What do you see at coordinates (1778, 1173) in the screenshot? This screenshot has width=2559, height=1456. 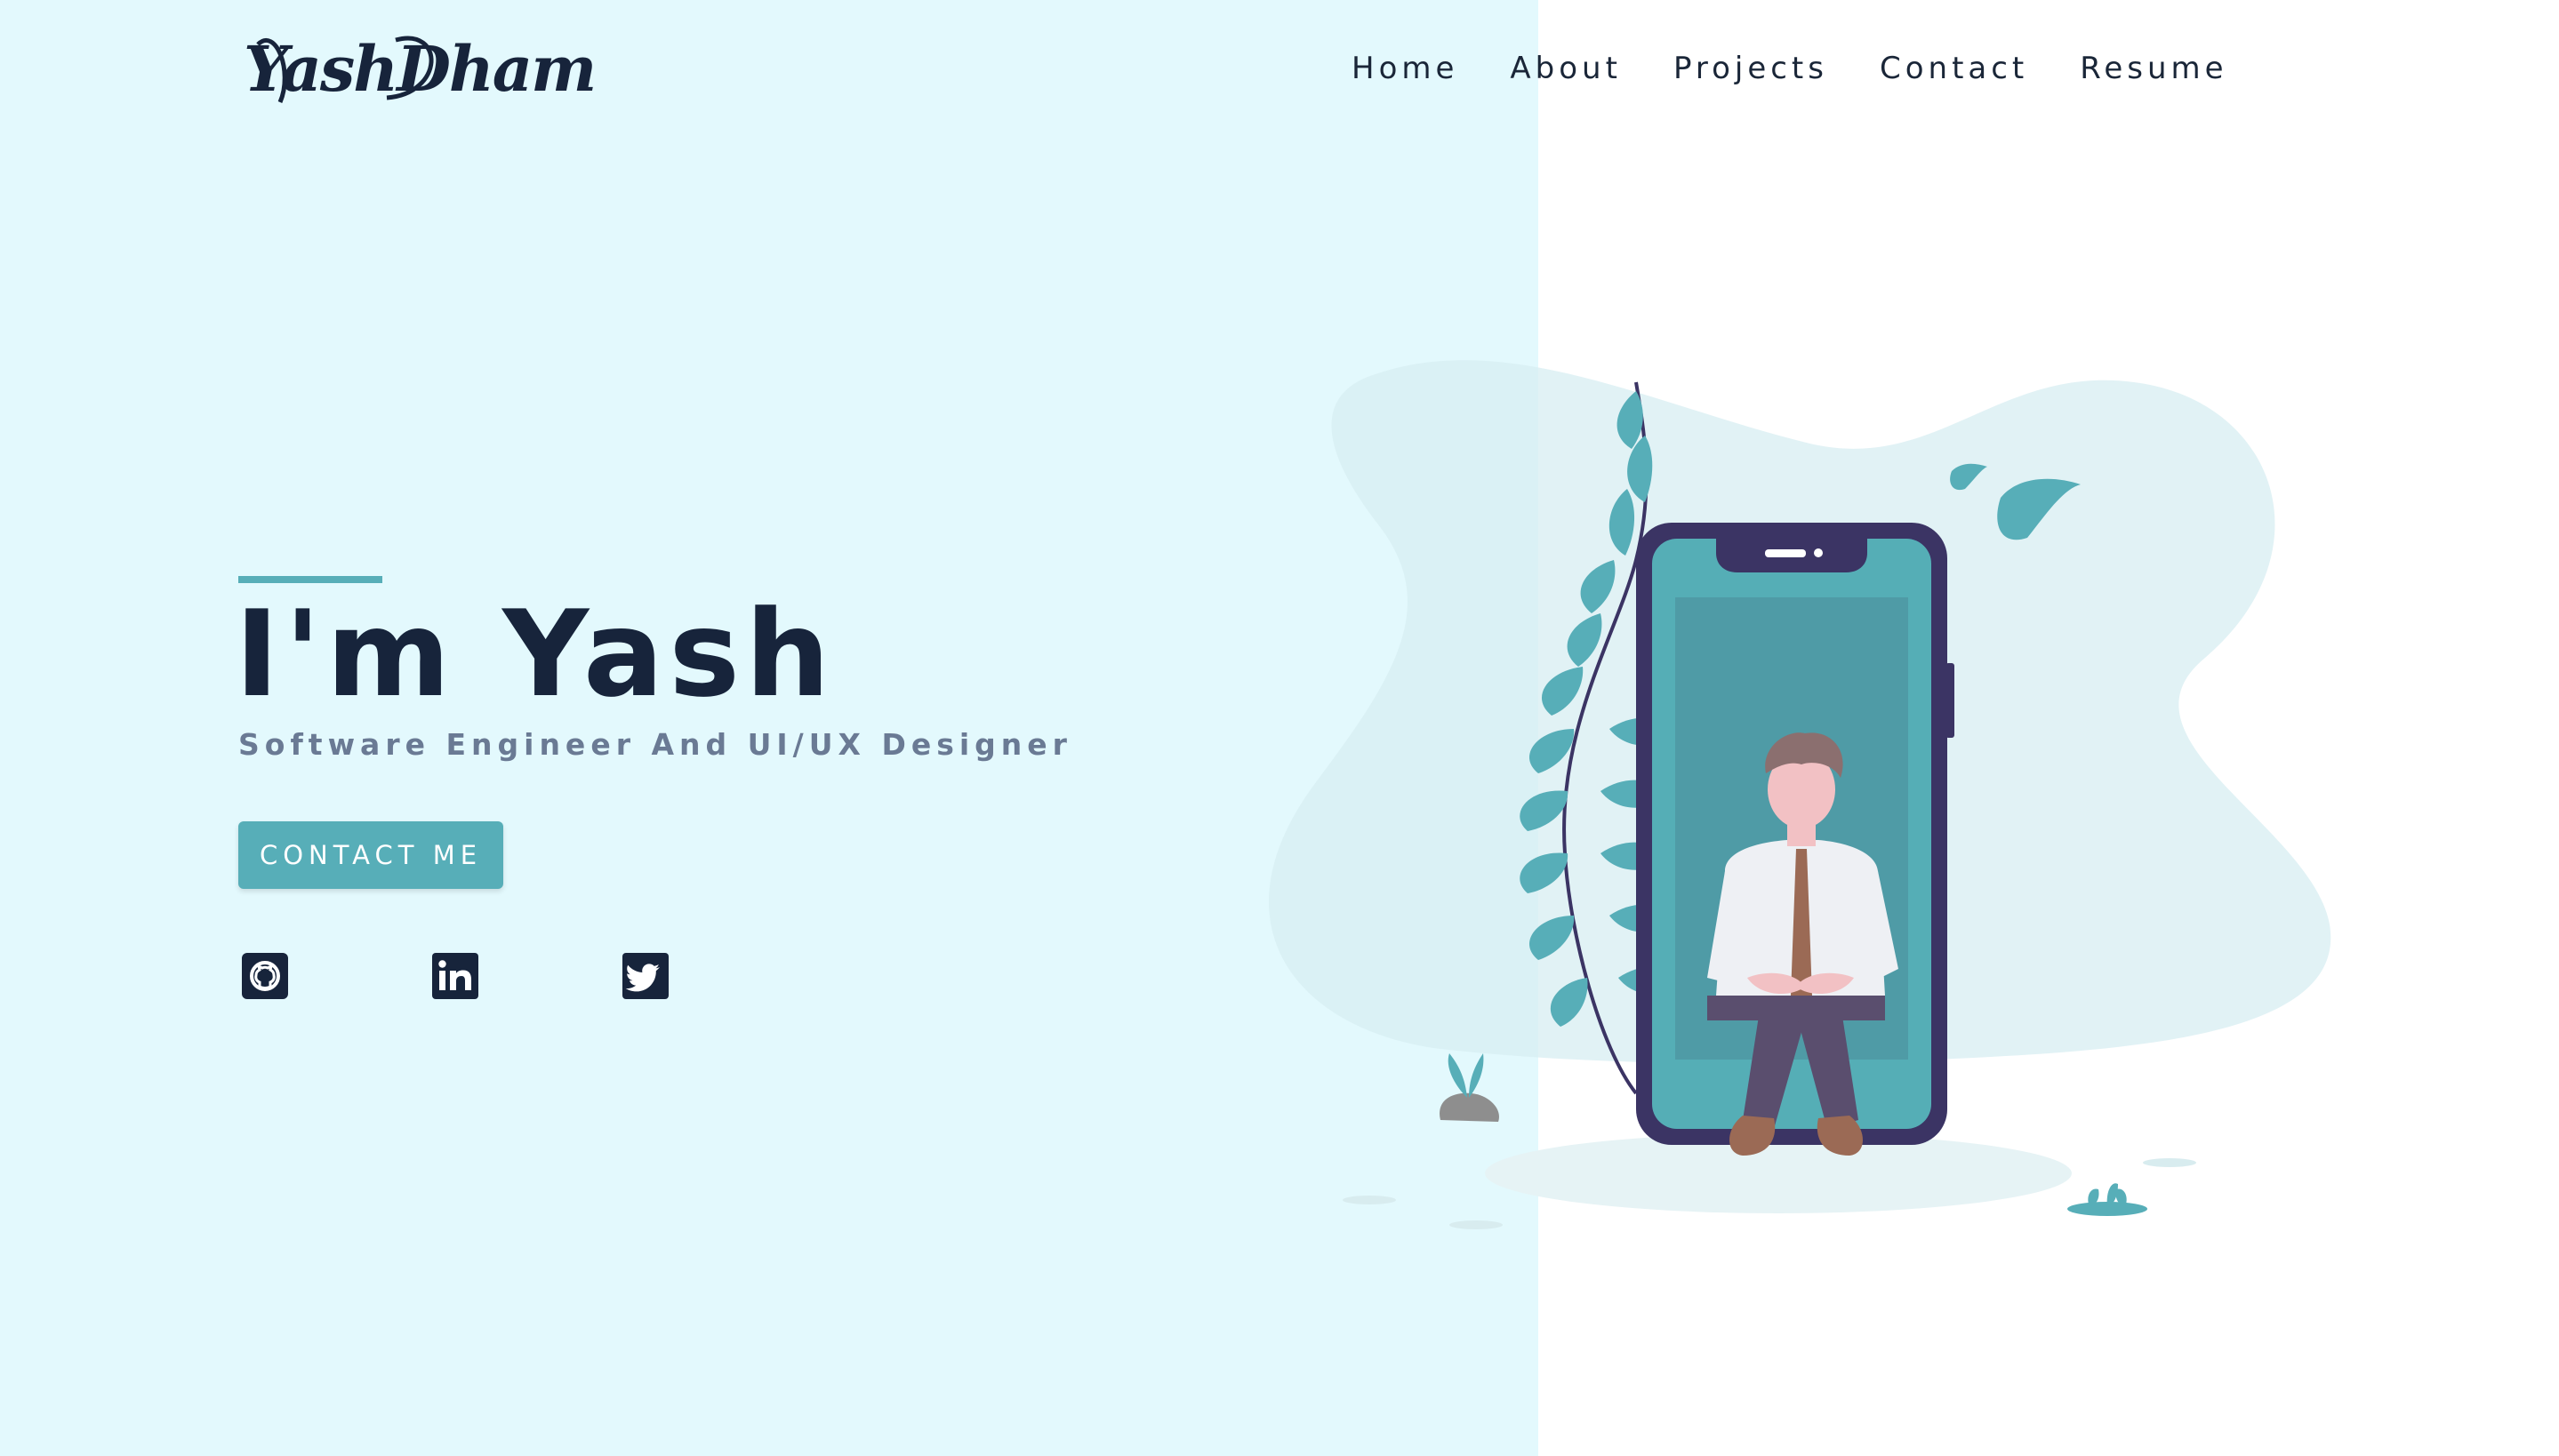 I see `ground-shadow` at bounding box center [1778, 1173].